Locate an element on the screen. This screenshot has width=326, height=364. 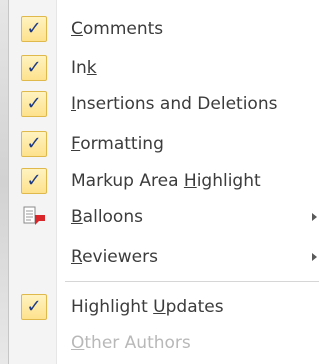
menu-item-insertions-and-deletions: ✓ Insertions and Deletions is located at coordinates (167, 104).